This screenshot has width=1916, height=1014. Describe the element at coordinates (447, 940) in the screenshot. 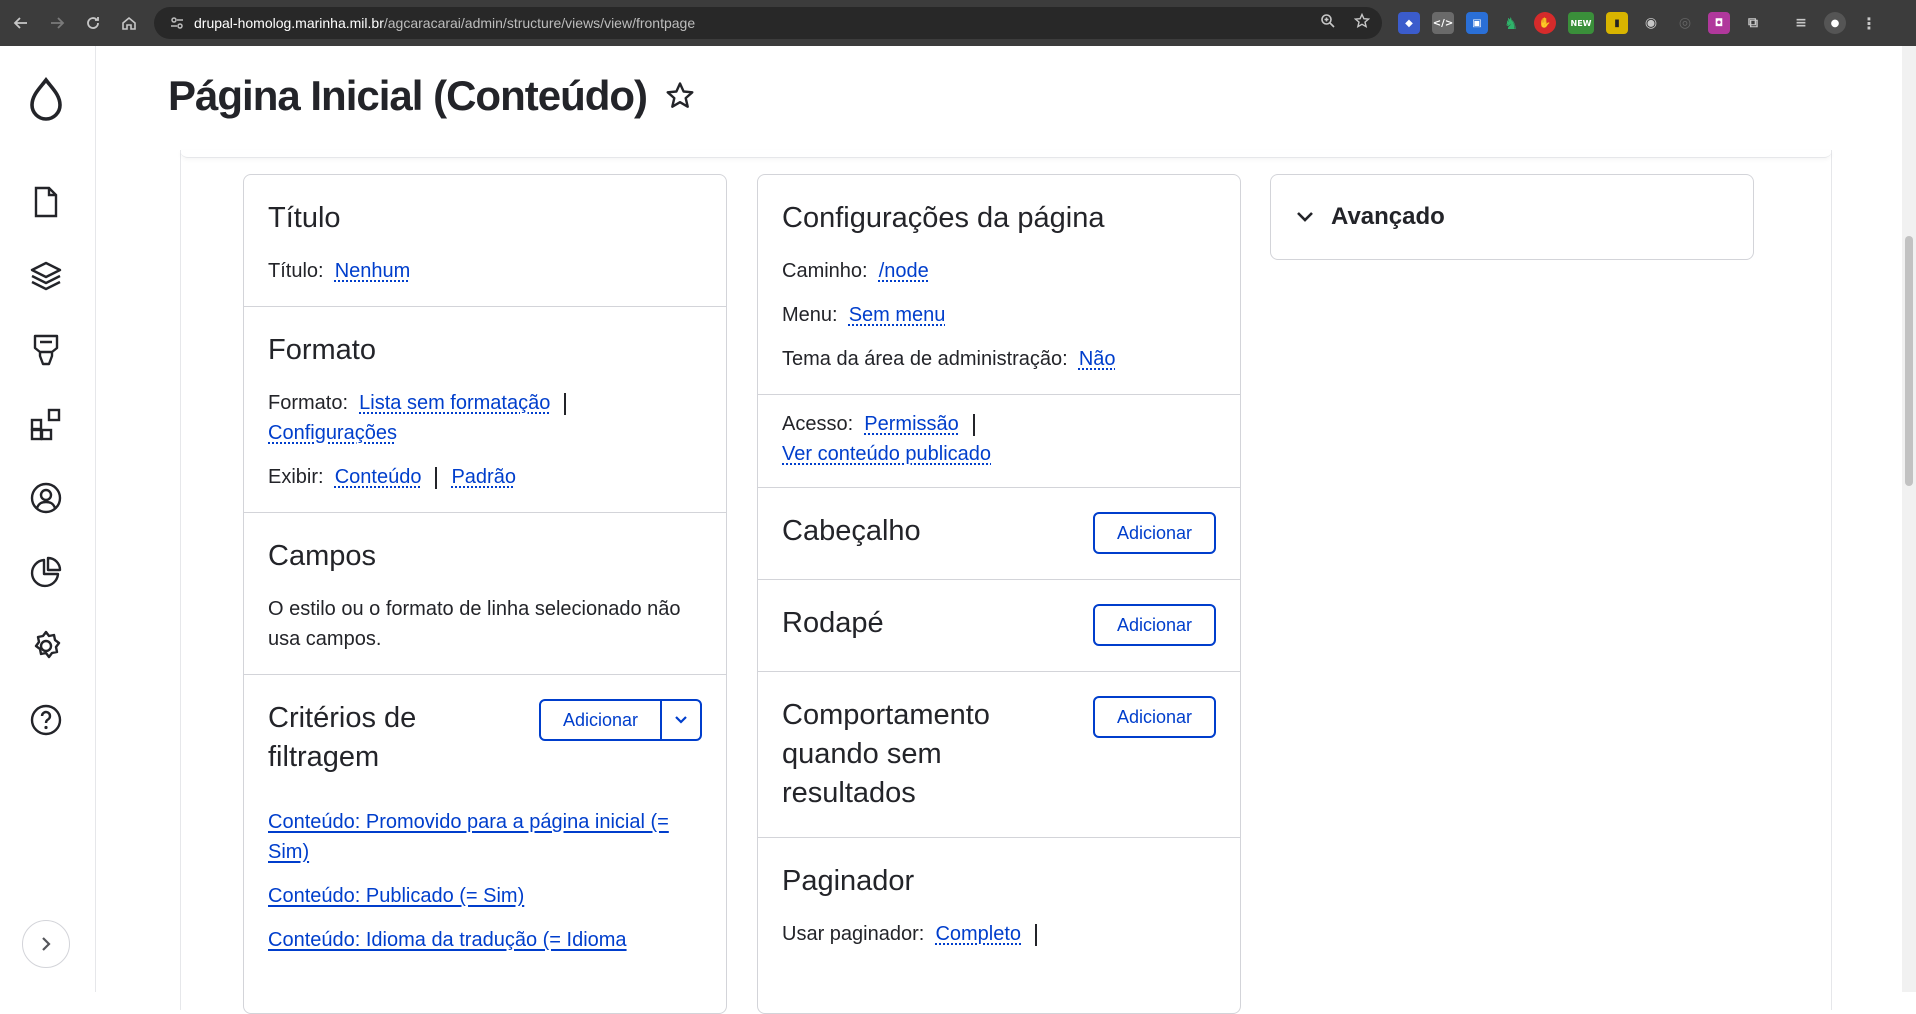

I see `filter-item-link: Conteúdo: Idioma da tradução (= Idioma` at that location.